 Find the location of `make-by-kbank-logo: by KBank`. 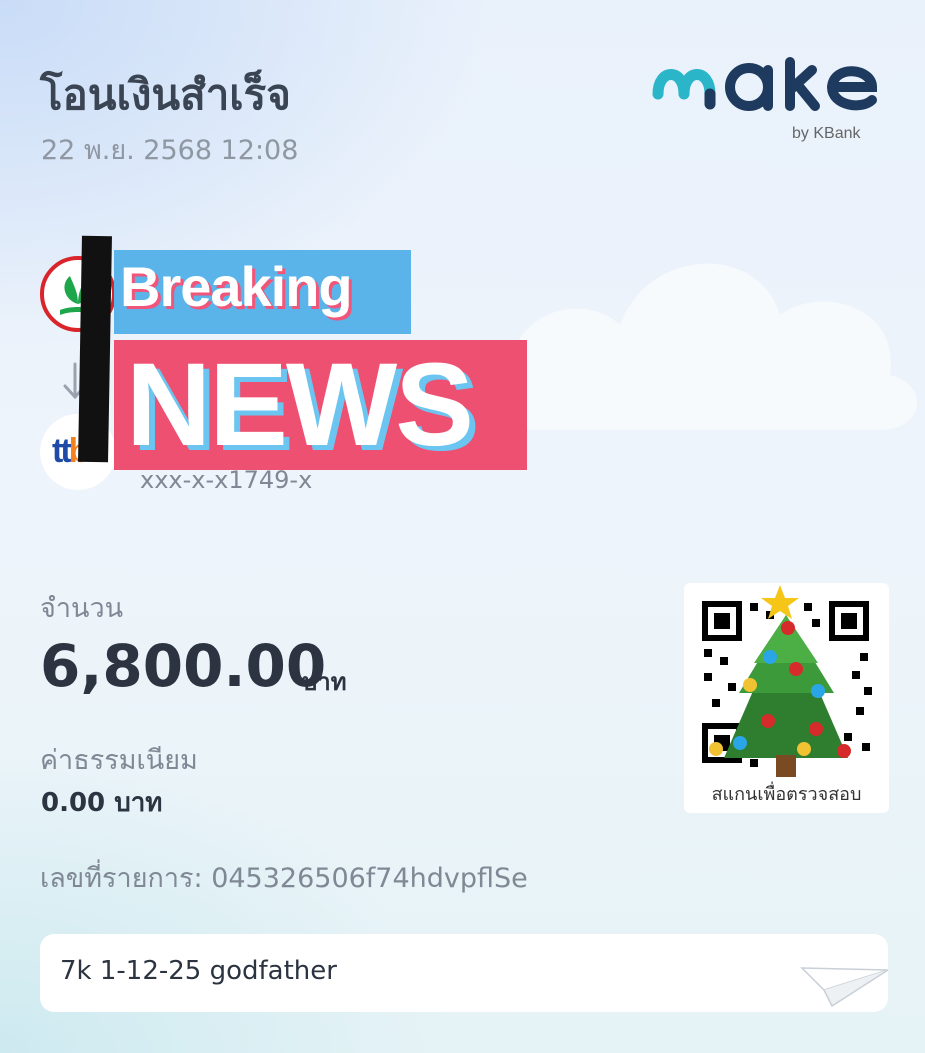

make-by-kbank-logo: by KBank is located at coordinates (769, 102).